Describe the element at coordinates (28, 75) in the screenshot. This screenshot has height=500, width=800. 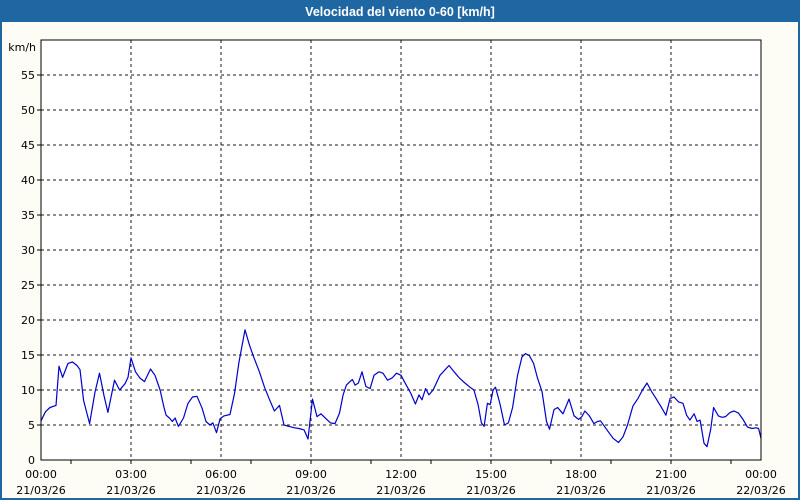
I see `y-tick-label: 55` at that location.